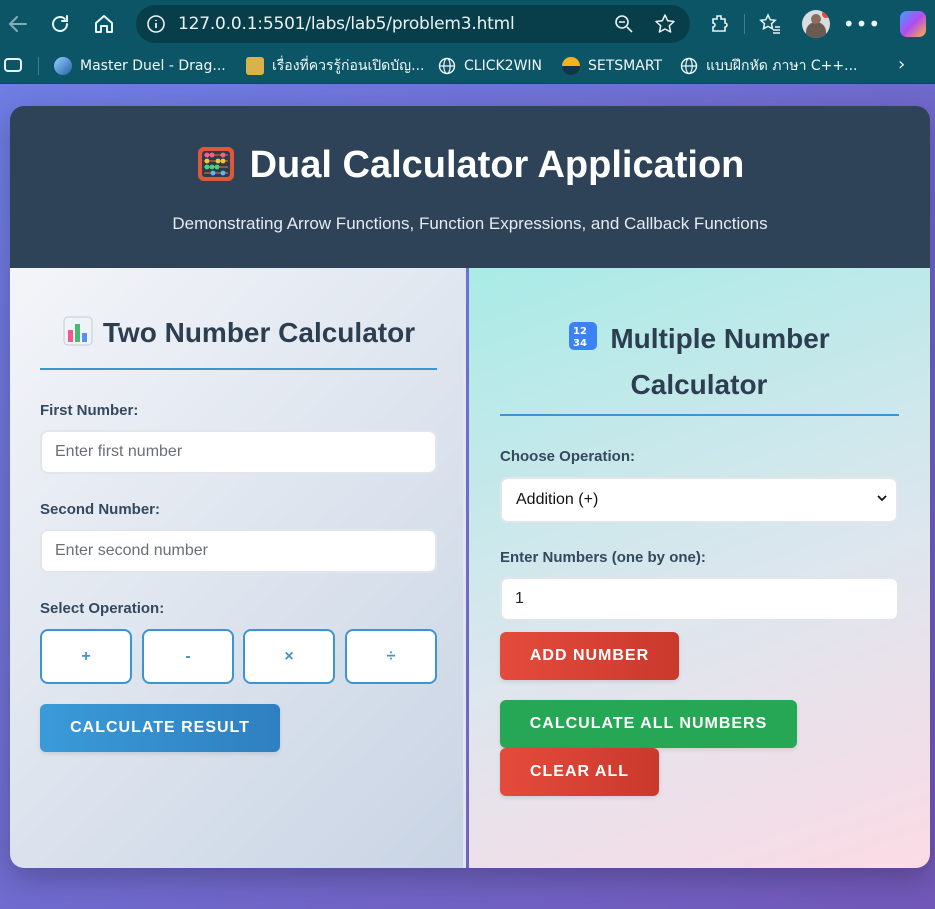 The height and width of the screenshot is (909, 935). I want to click on clear-all-button: CLEAR ALL, so click(579, 772).